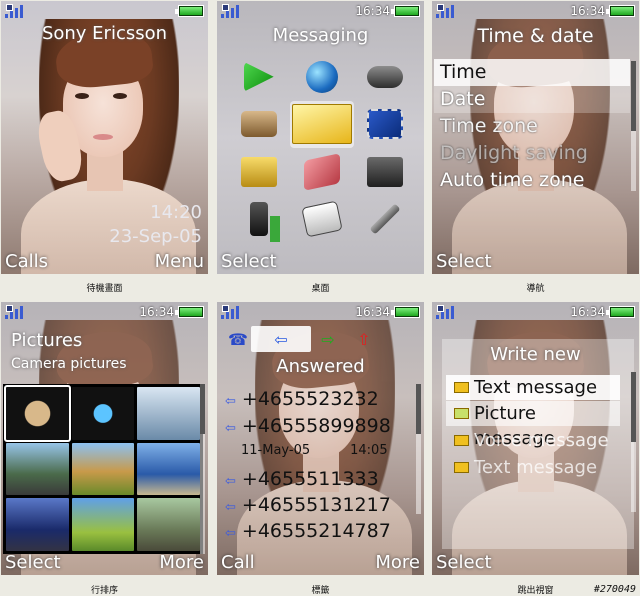 Image resolution: width=640 pixels, height=596 pixels. I want to click on menu-item-text-message-2: Text message, so click(533, 467).